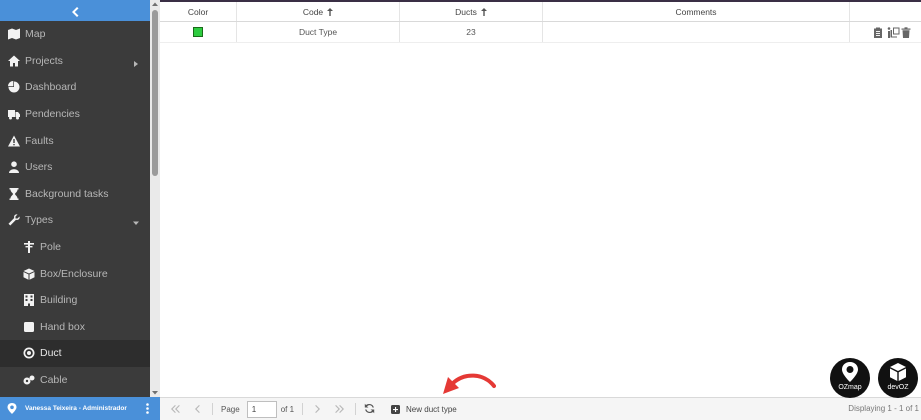 This screenshot has height=420, width=921. I want to click on column-label: Ducts, so click(466, 11).